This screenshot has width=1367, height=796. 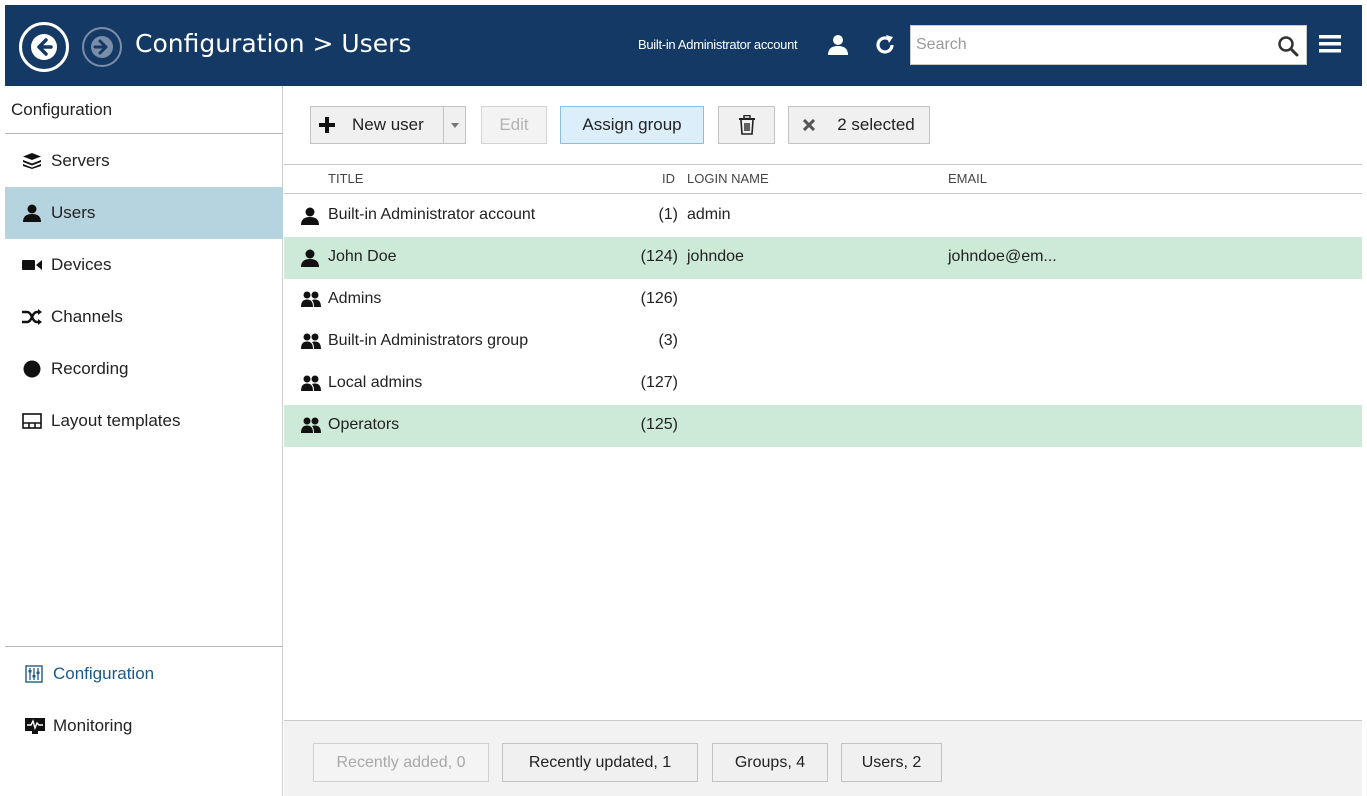 What do you see at coordinates (144, 213) in the screenshot?
I see `sidebar-item-users: Users` at bounding box center [144, 213].